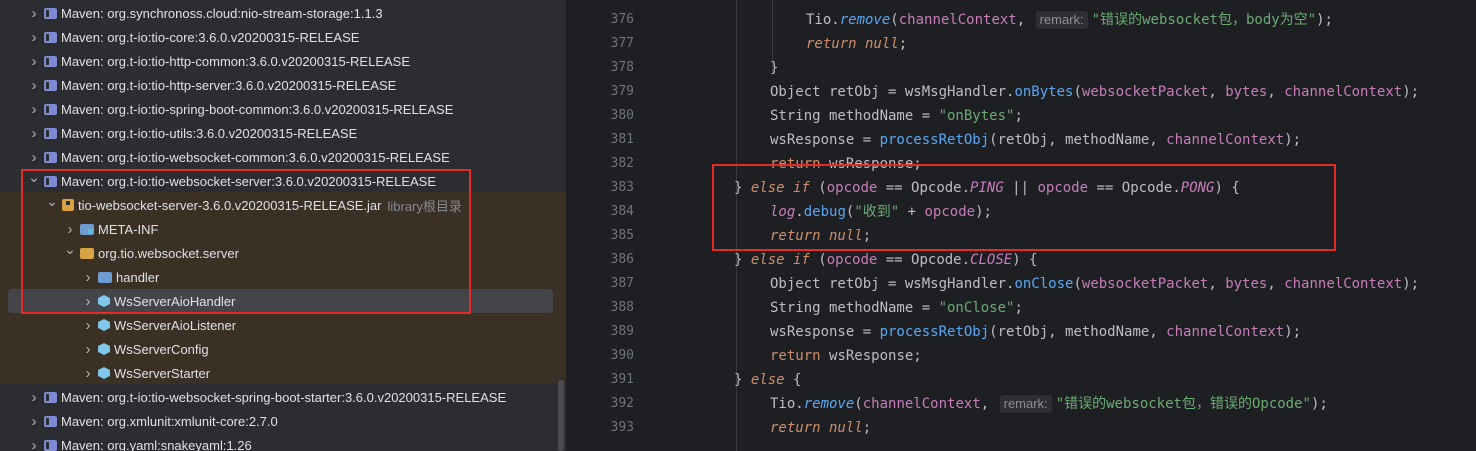  What do you see at coordinates (1021, 356) in the screenshot?
I see `code-line: 390 return wsResponse;` at bounding box center [1021, 356].